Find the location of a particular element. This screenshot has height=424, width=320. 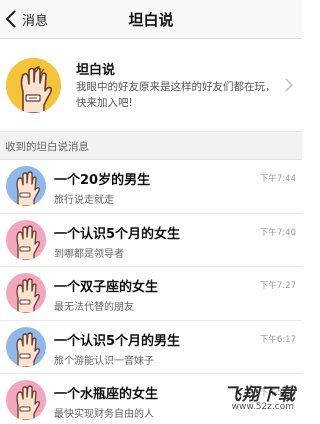

chevron-right-icon is located at coordinates (289, 85).